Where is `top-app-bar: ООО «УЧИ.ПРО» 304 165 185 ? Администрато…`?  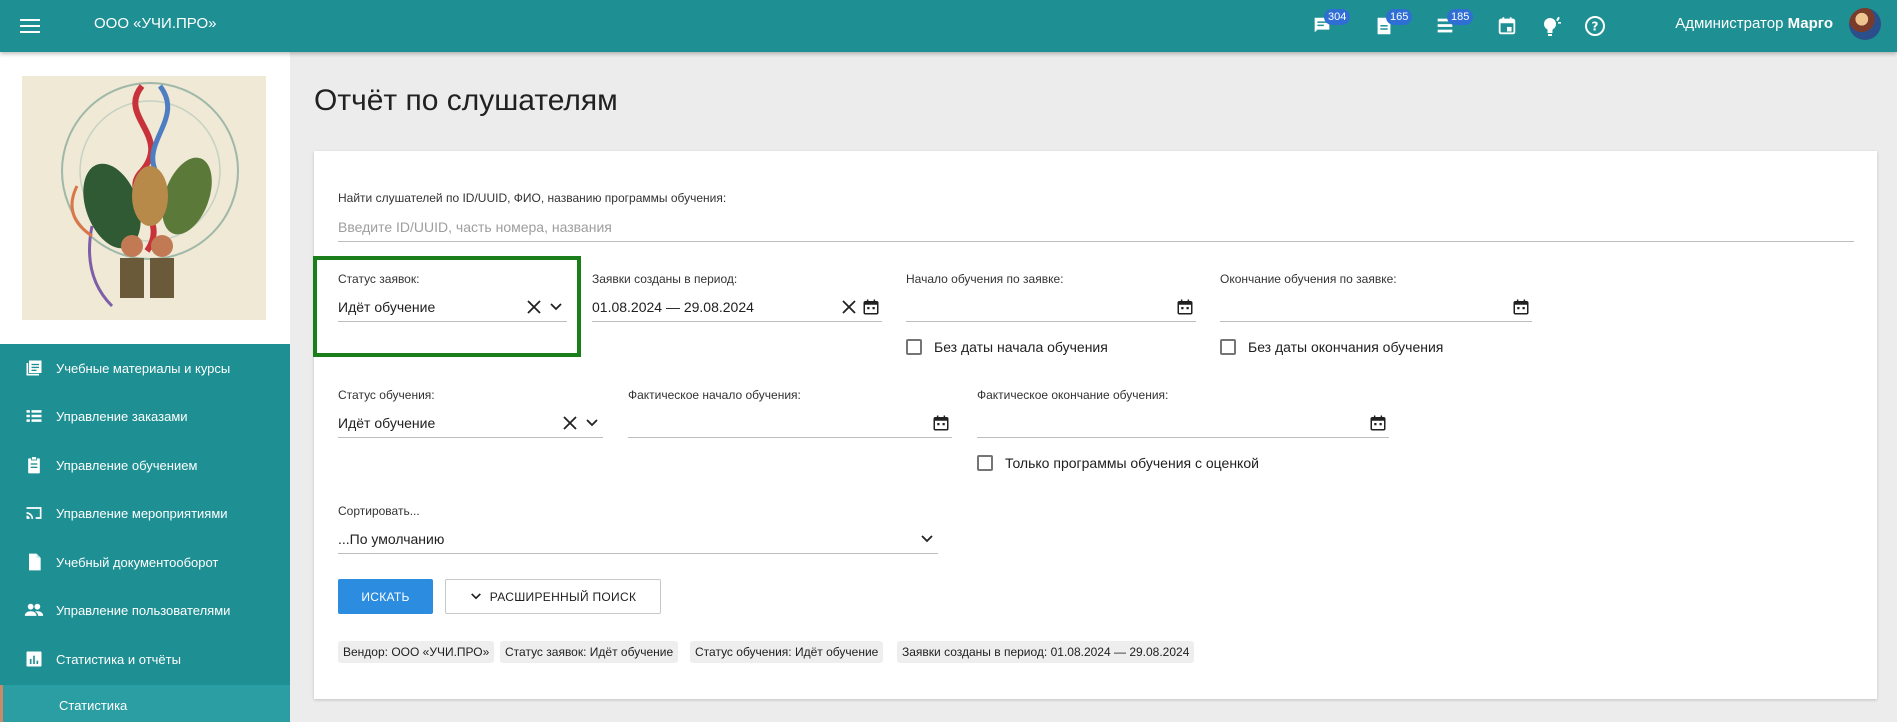
top-app-bar: ООО «УЧИ.ПРО» 304 165 185 ? Администрато… is located at coordinates (948, 26).